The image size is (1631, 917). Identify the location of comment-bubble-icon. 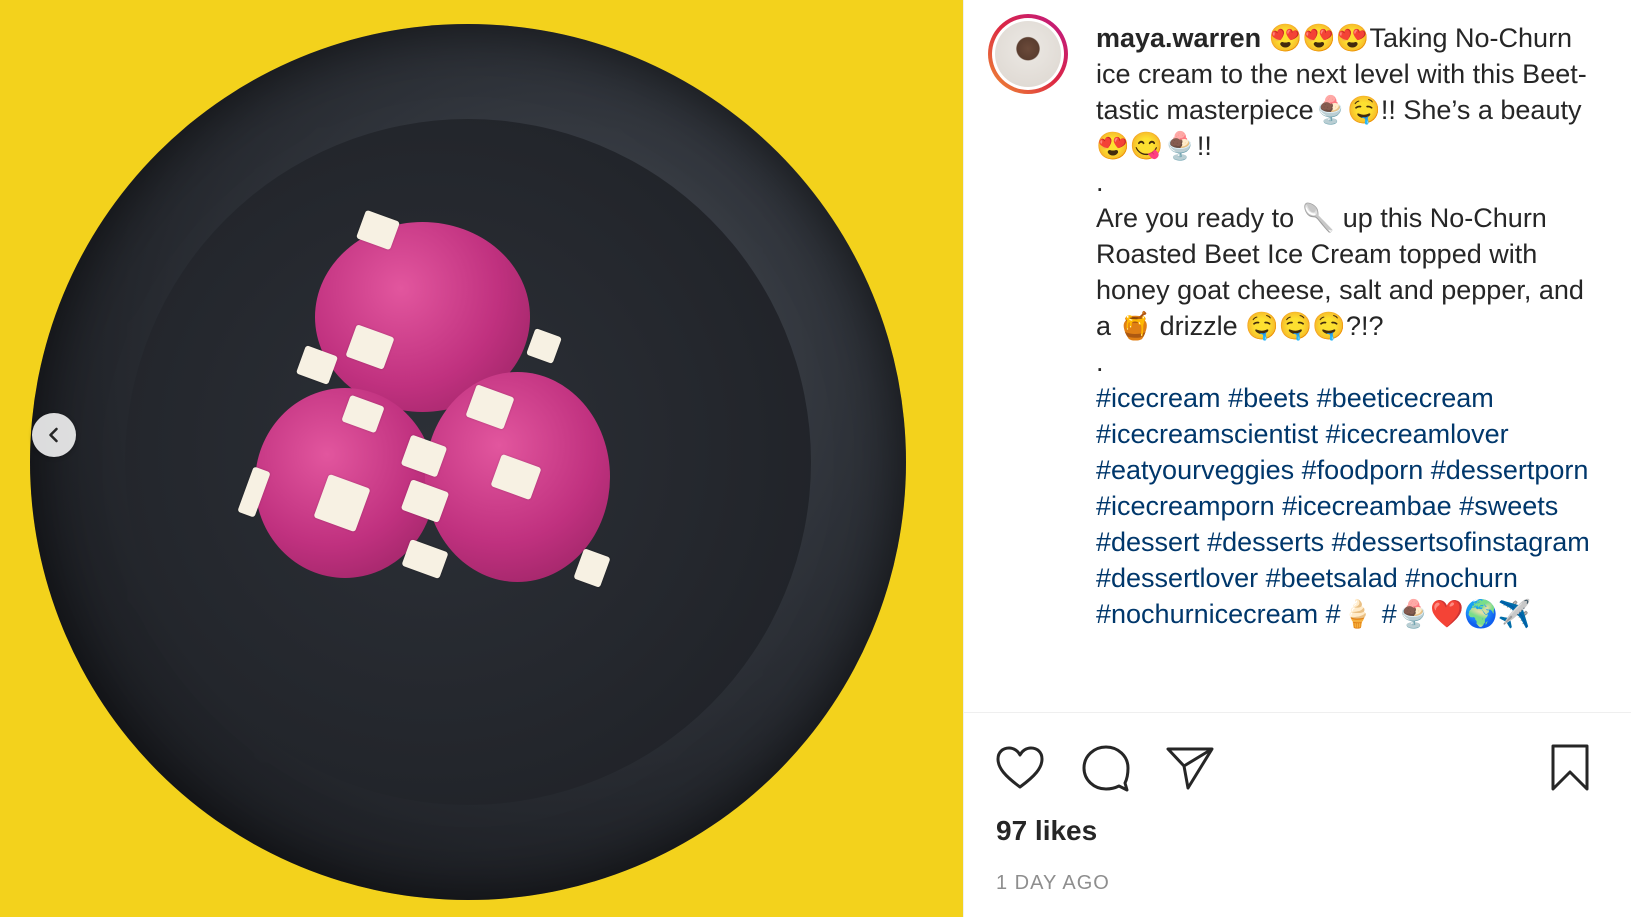
(1106, 768).